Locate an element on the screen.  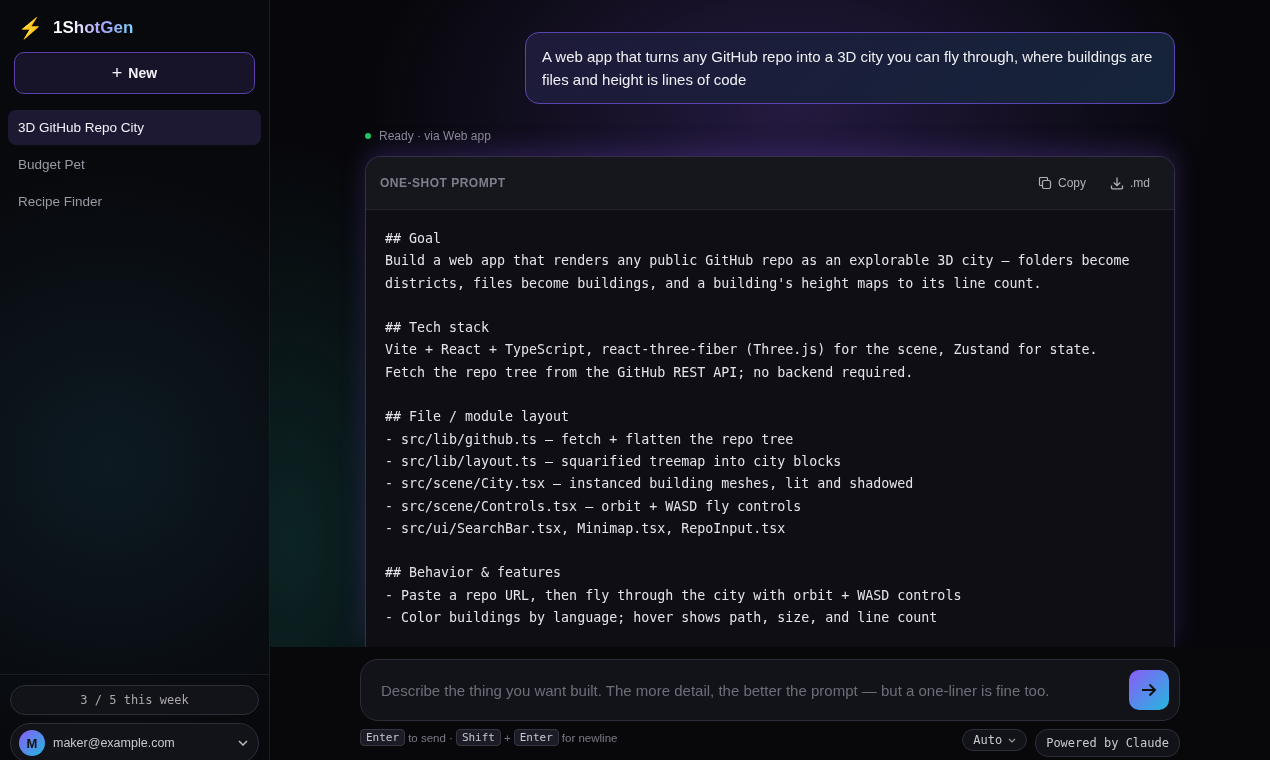
hint-text: + is located at coordinates (507, 737).